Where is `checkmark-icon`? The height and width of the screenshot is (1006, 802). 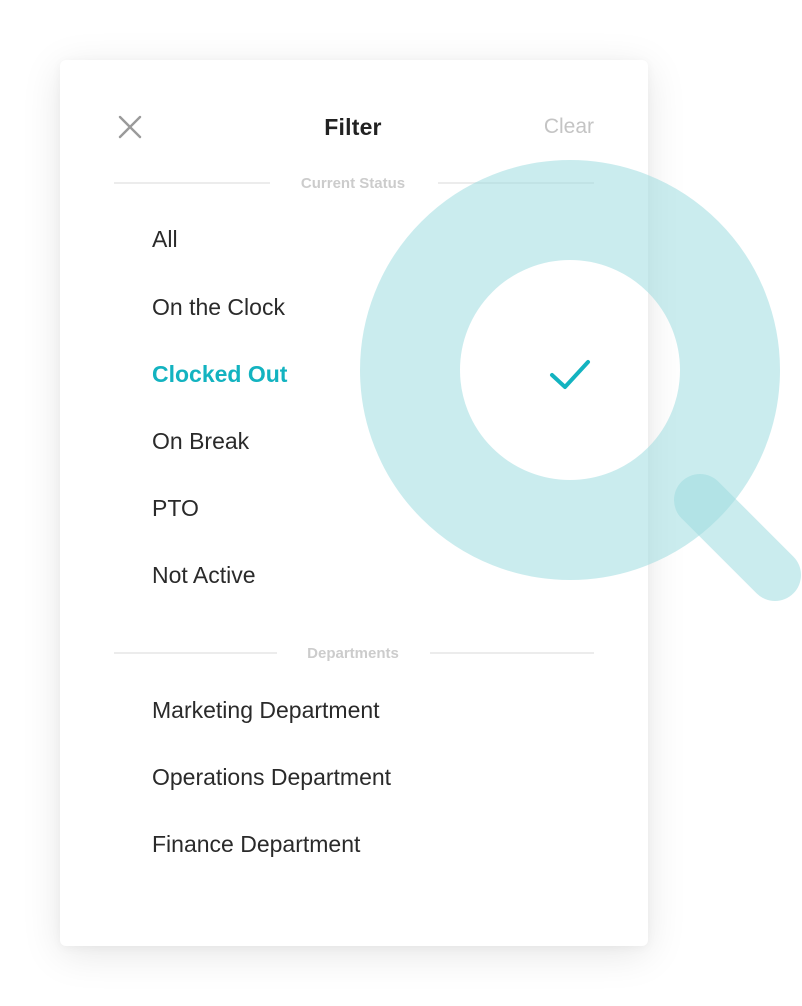 checkmark-icon is located at coordinates (570, 375).